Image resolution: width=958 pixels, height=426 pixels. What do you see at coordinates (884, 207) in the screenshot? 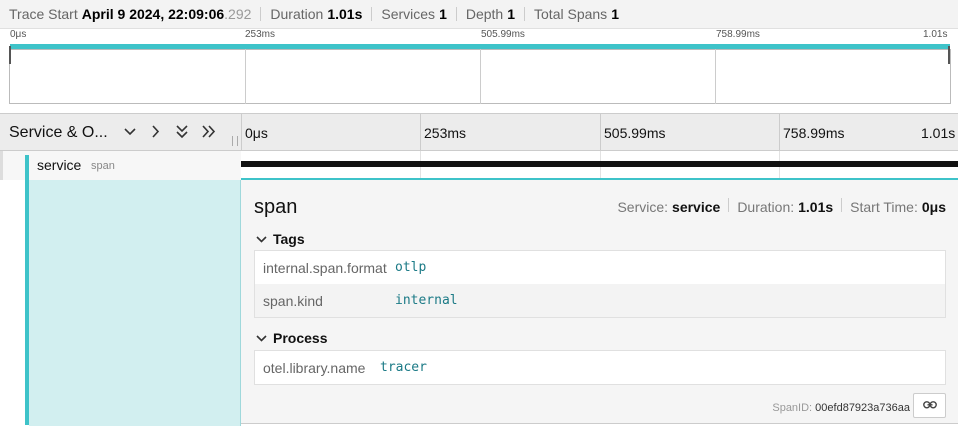
I see `start-time-label: Start Time:` at bounding box center [884, 207].